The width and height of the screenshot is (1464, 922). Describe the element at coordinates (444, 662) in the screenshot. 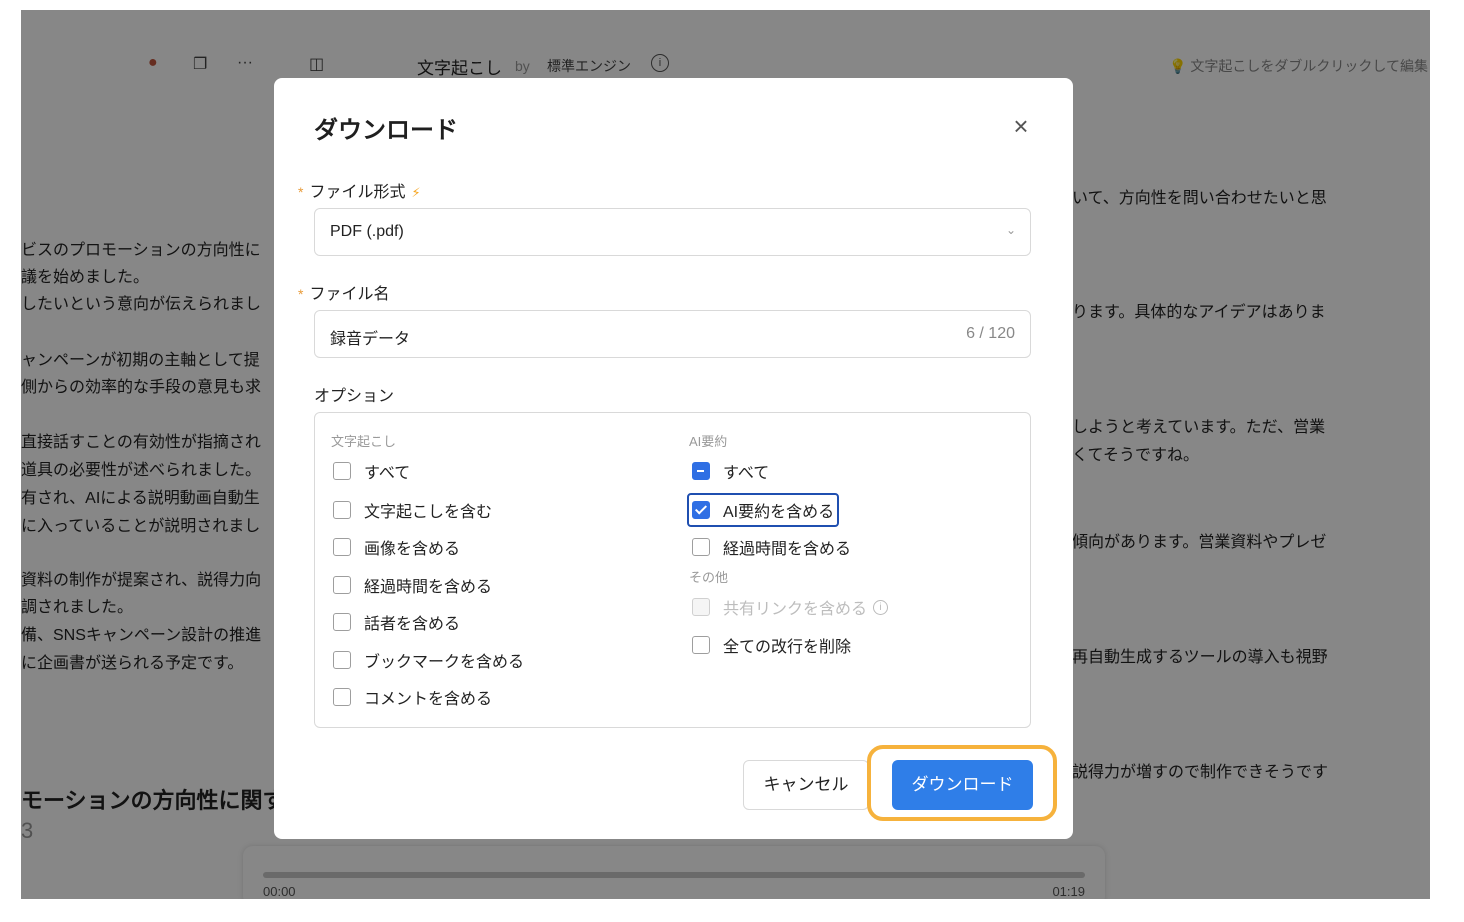

I see `option-label: ブックマークを含める` at that location.